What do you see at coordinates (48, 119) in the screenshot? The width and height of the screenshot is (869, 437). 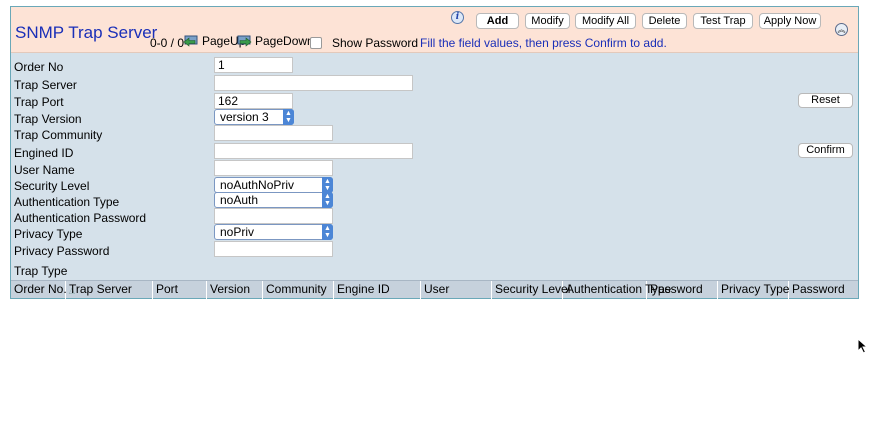 I see `trap-version-label: Trap Version` at bounding box center [48, 119].